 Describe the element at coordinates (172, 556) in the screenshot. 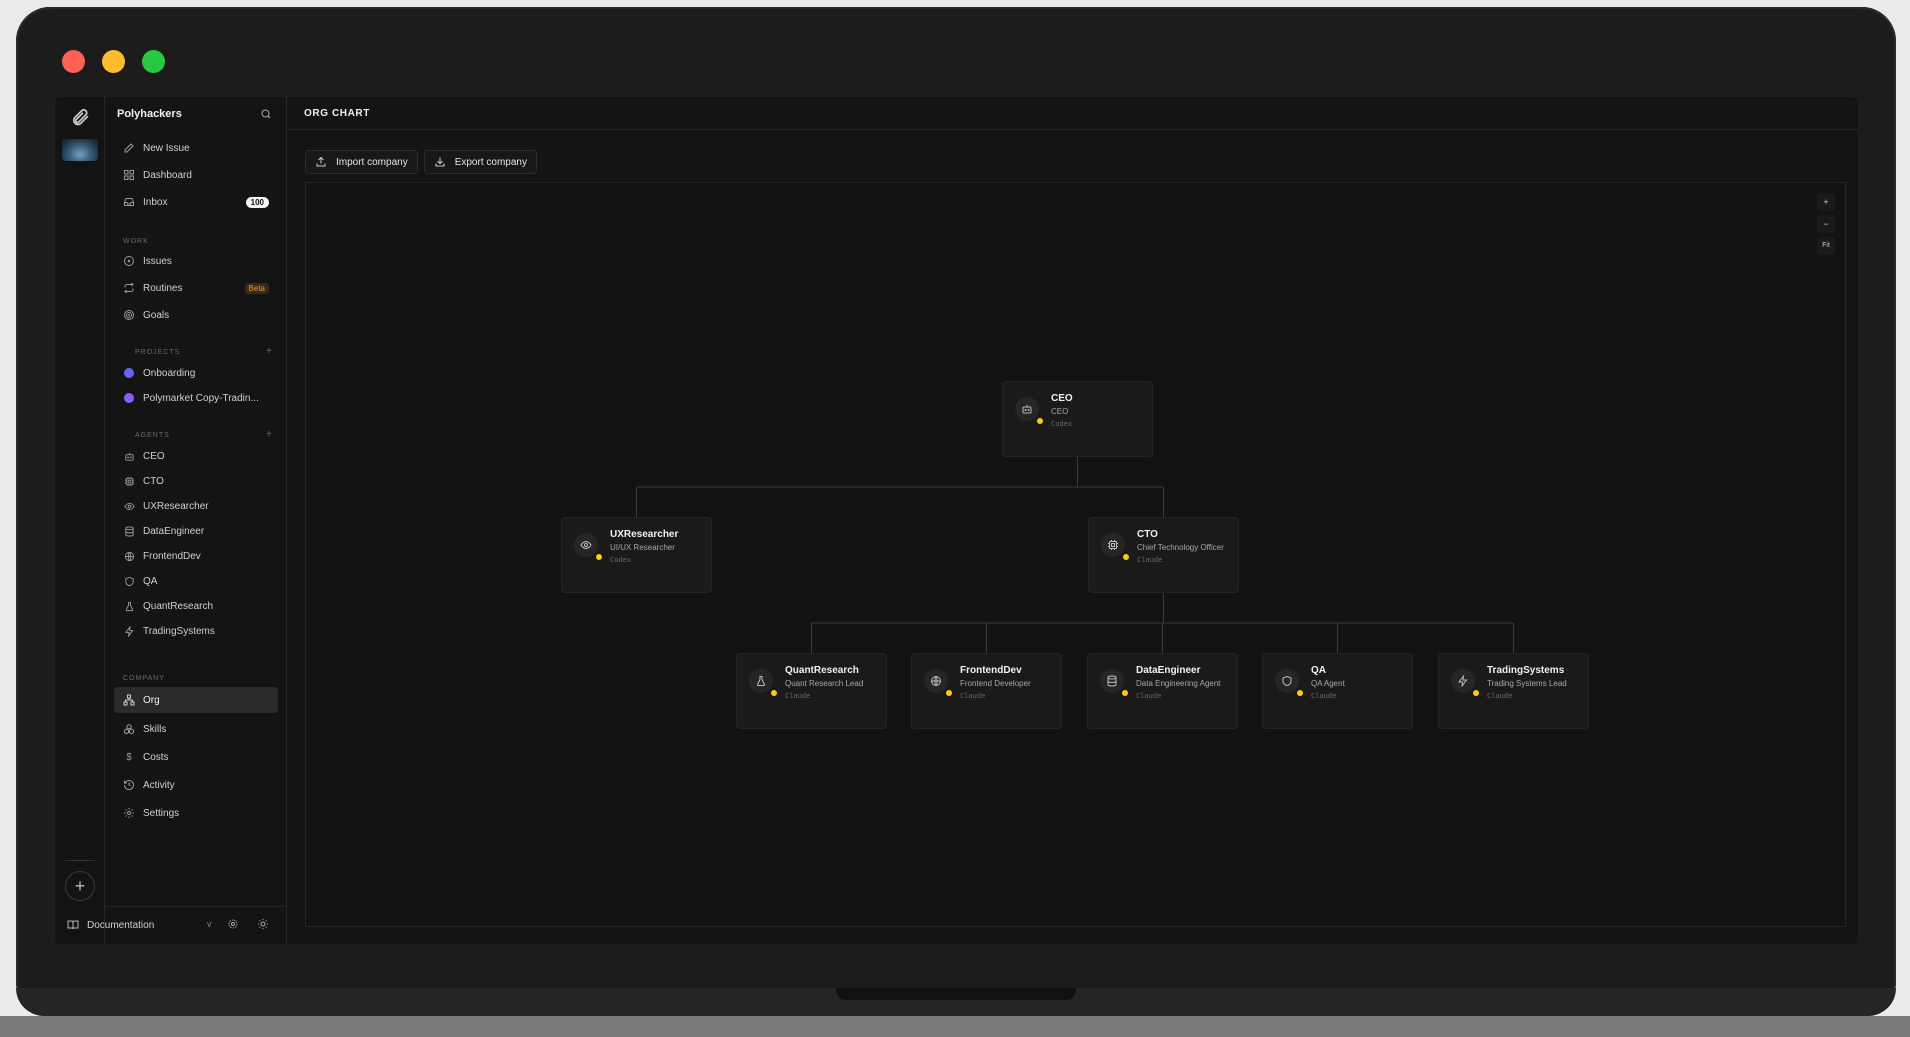

I see `nav-label: FrontendDev` at that location.